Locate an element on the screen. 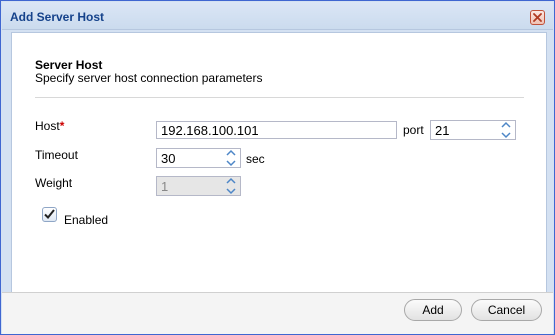  dialog-footer: Add Cancel is located at coordinates (277, 313).